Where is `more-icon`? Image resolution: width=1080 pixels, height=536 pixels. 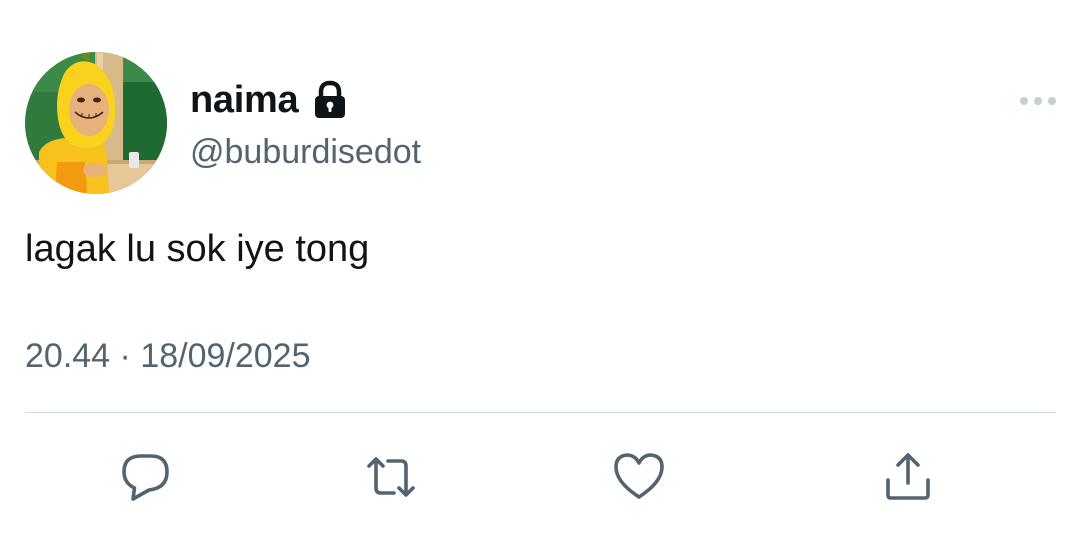
more-icon is located at coordinates (1038, 101).